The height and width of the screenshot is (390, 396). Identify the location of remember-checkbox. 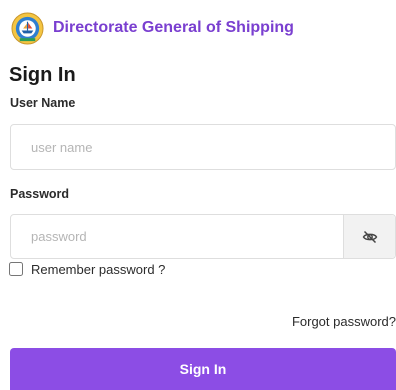
(16, 269).